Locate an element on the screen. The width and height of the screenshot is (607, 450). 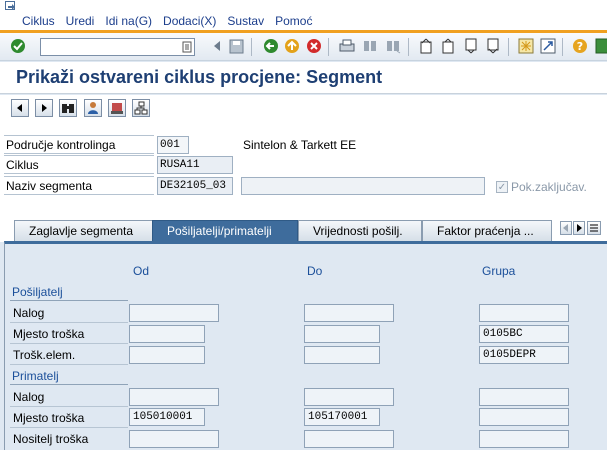
arrow-left-icon is located at coordinates (19, 108).